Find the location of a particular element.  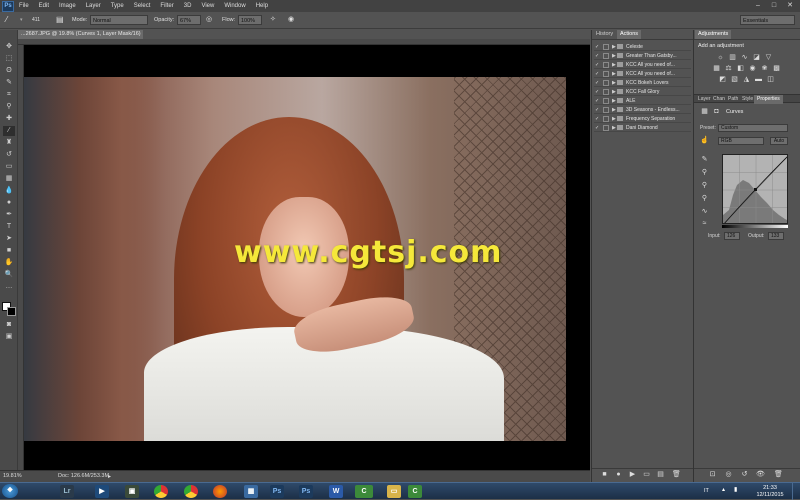

camtasia-icon: C is located at coordinates (415, 491).